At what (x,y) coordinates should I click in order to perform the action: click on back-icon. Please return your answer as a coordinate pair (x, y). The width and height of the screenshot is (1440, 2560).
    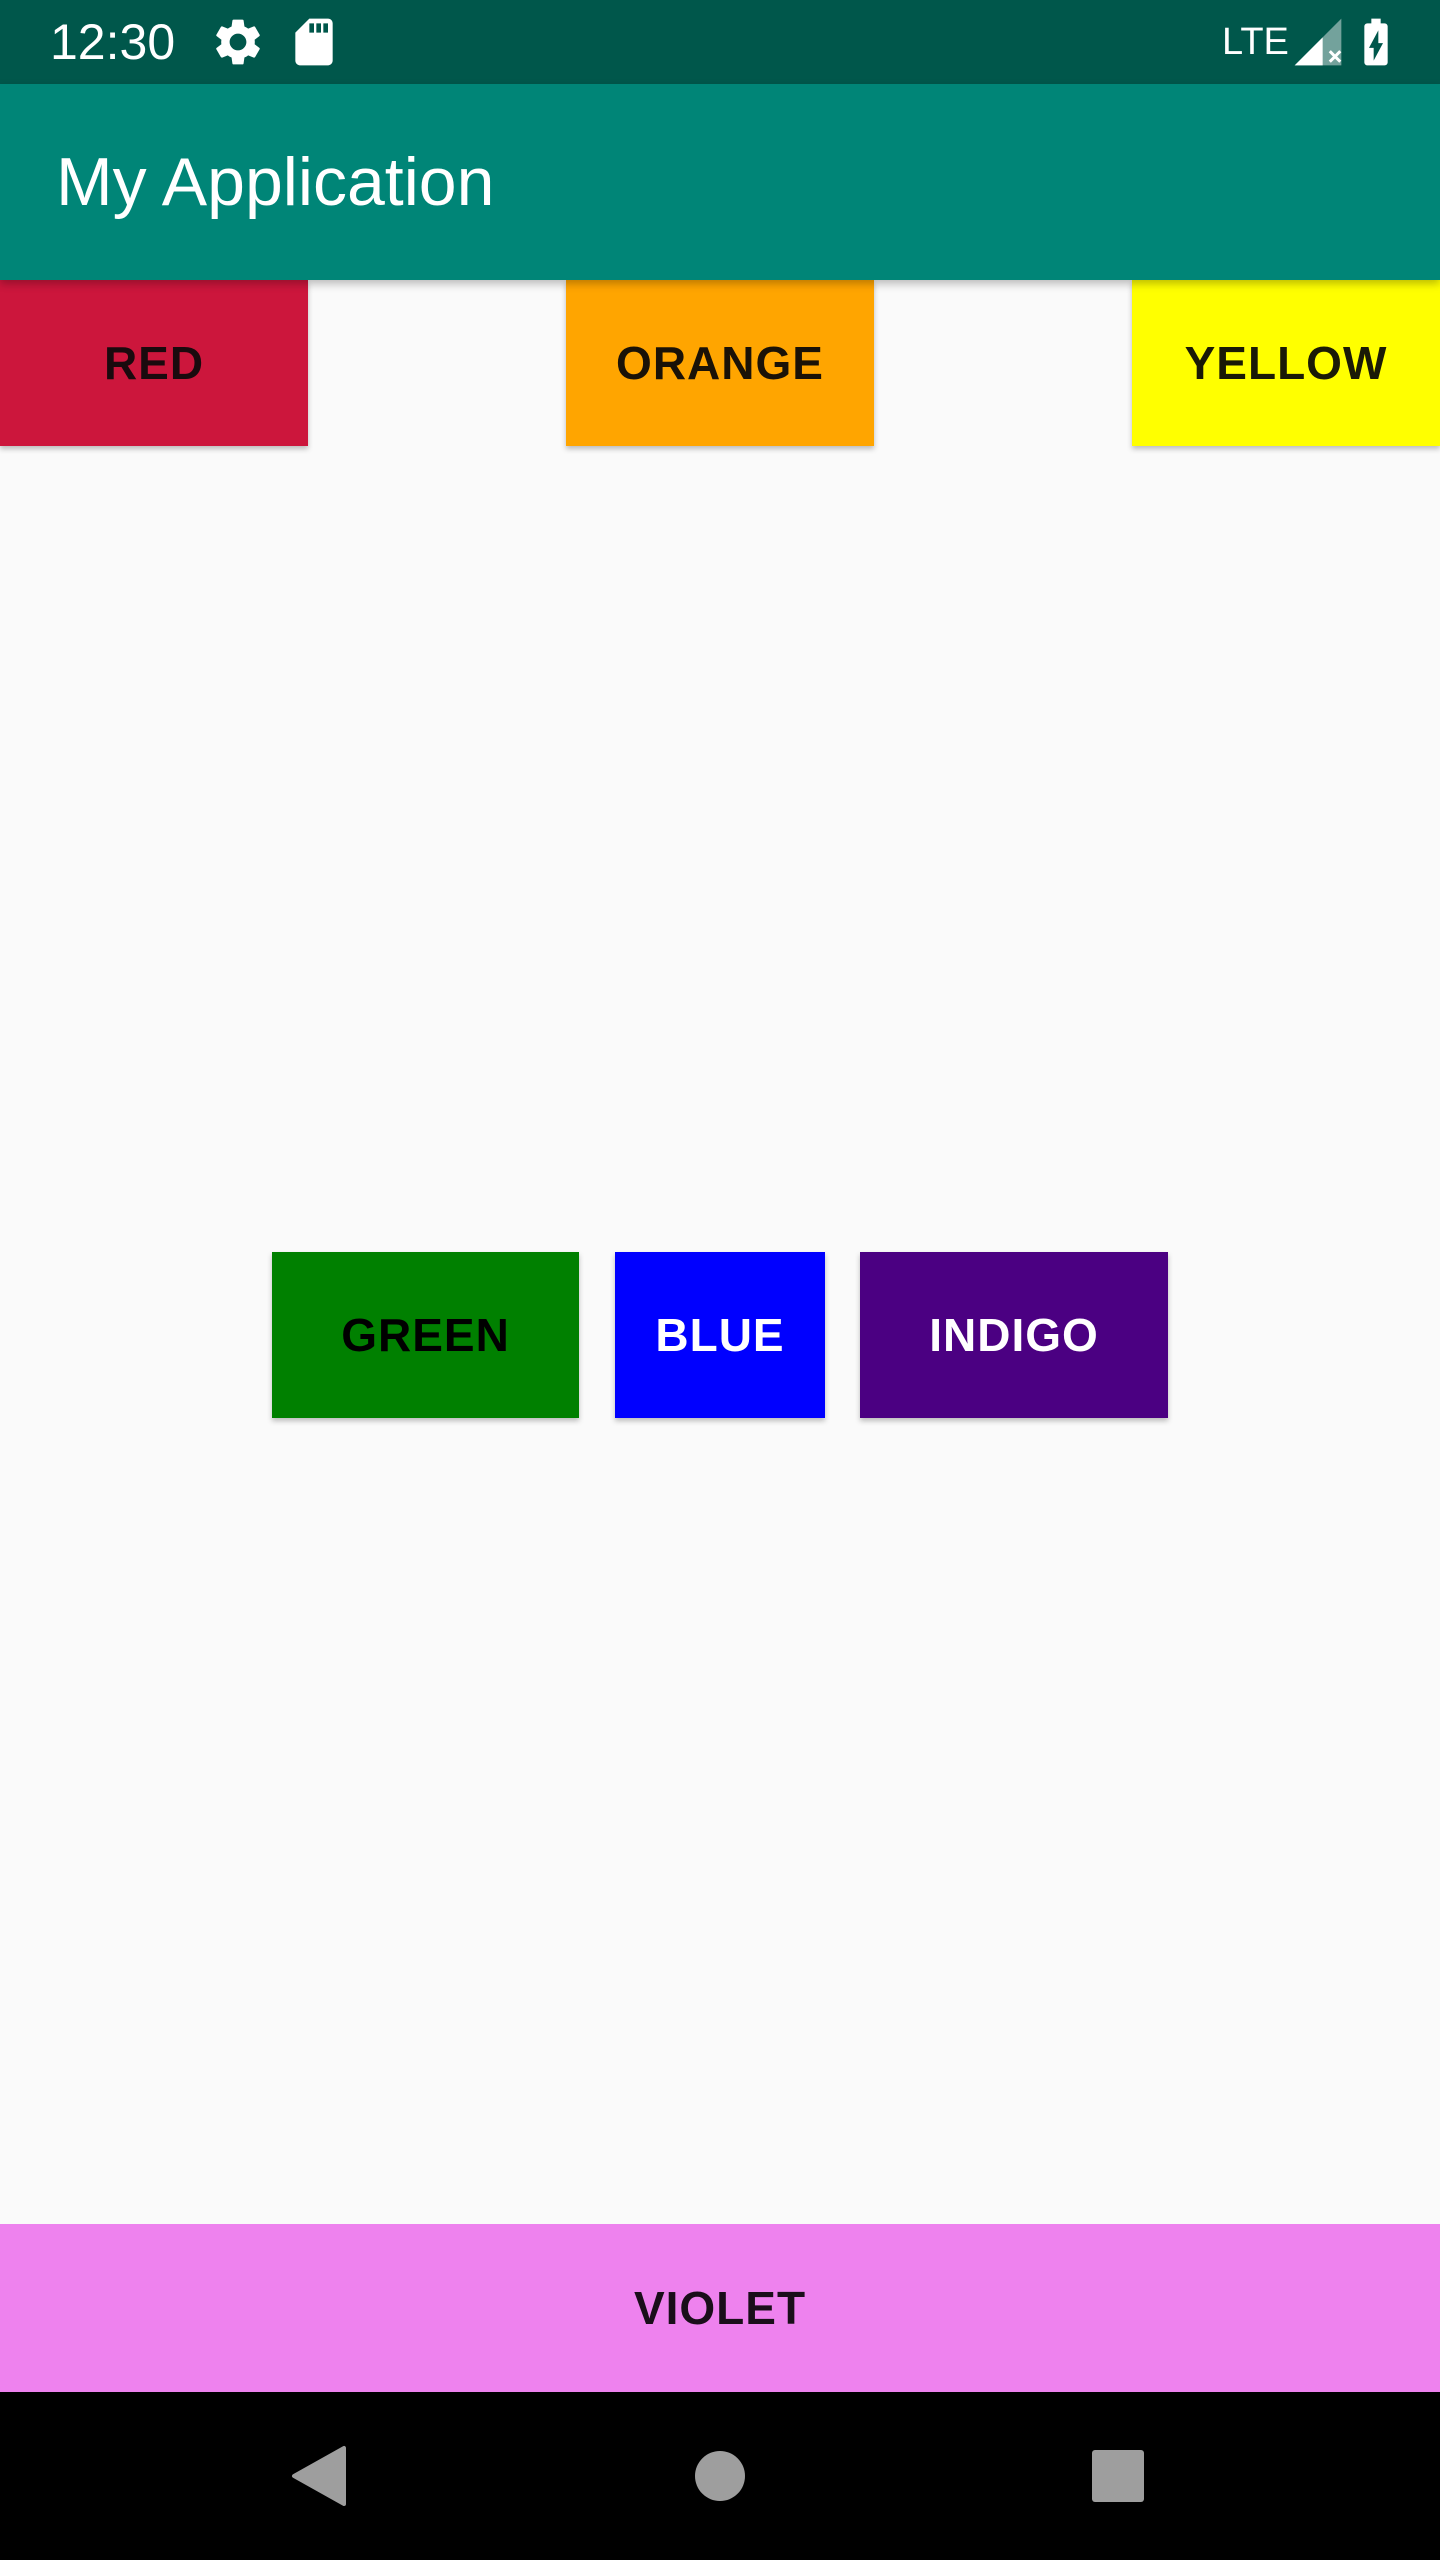
    Looking at the image, I should click on (318, 2476).